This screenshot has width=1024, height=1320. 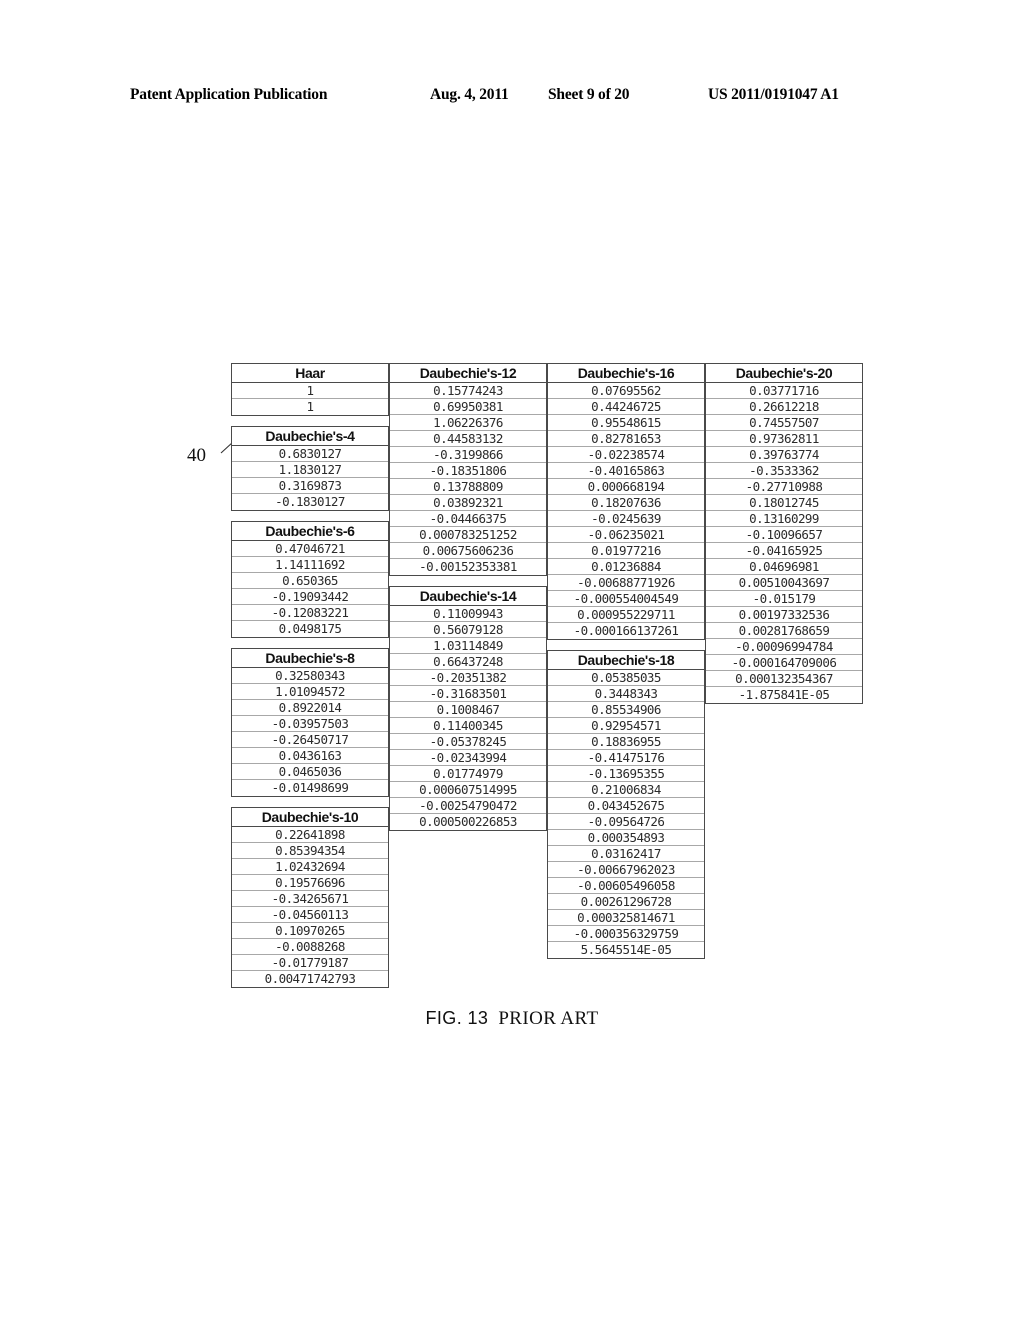 What do you see at coordinates (626, 373) in the screenshot?
I see `table-header: Daubechie's-16` at bounding box center [626, 373].